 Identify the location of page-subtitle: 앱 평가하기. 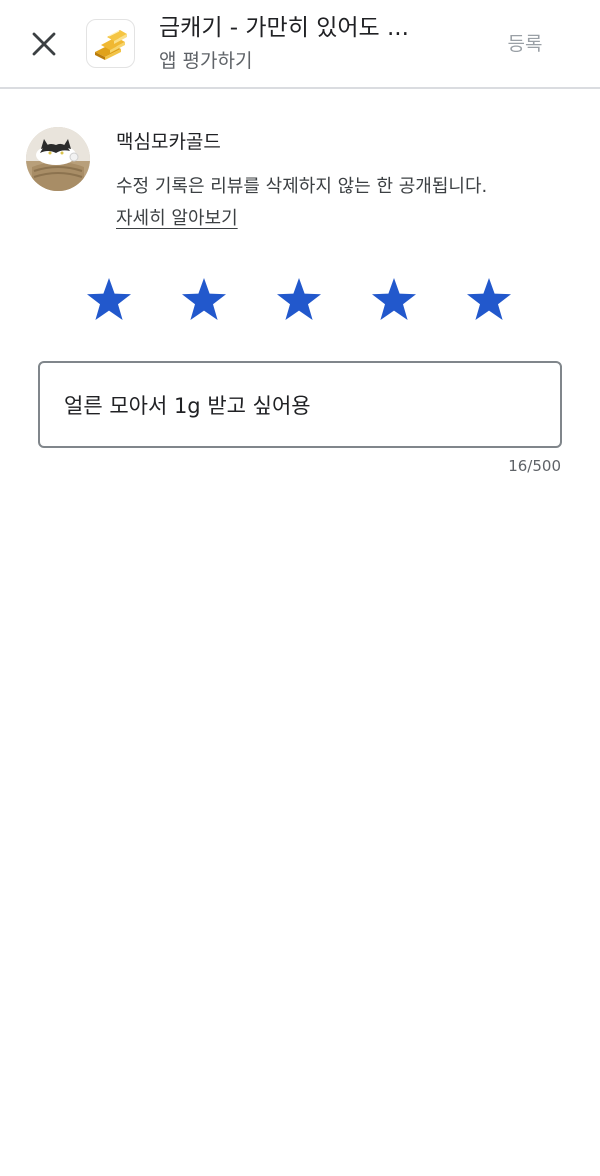
(206, 61).